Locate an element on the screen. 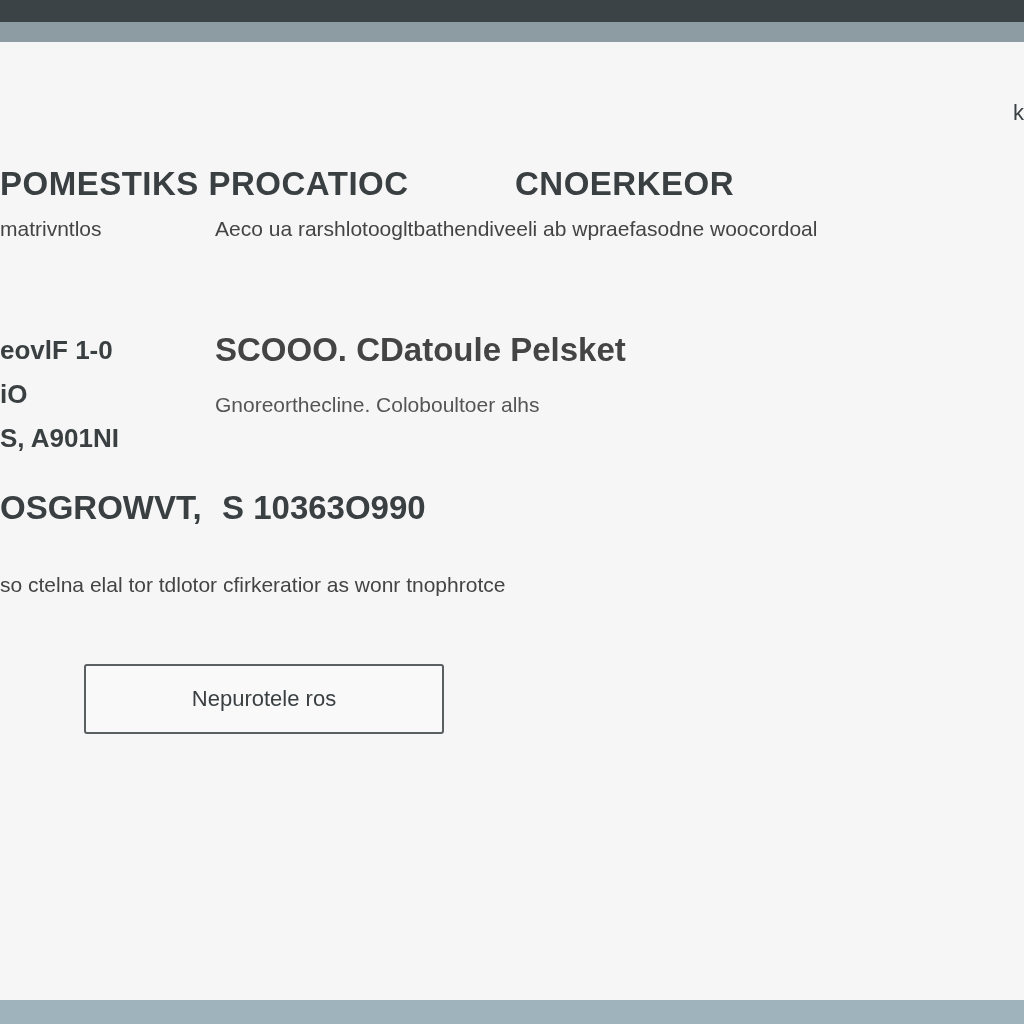 This screenshot has width=1024, height=1024. subheading-label: matrivntlos is located at coordinates (51, 229).